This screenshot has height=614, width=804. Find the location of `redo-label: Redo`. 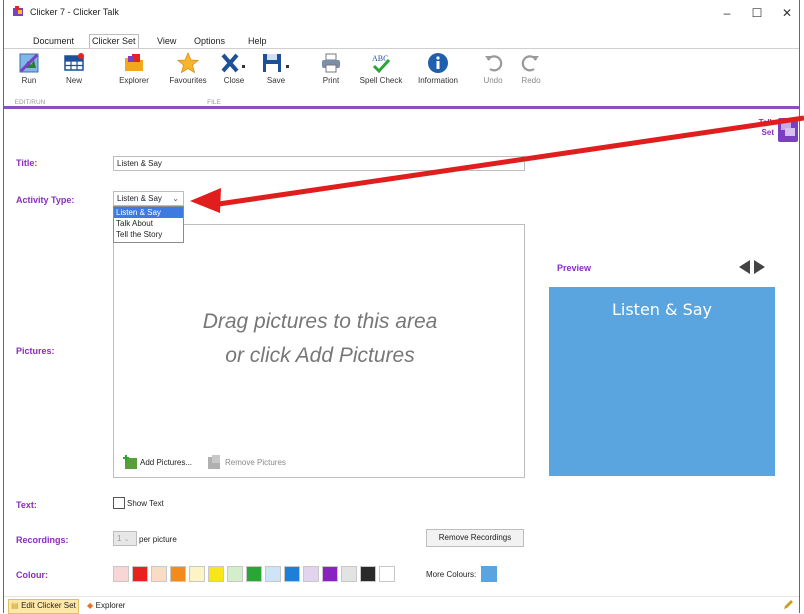

redo-label: Redo is located at coordinates (531, 80).